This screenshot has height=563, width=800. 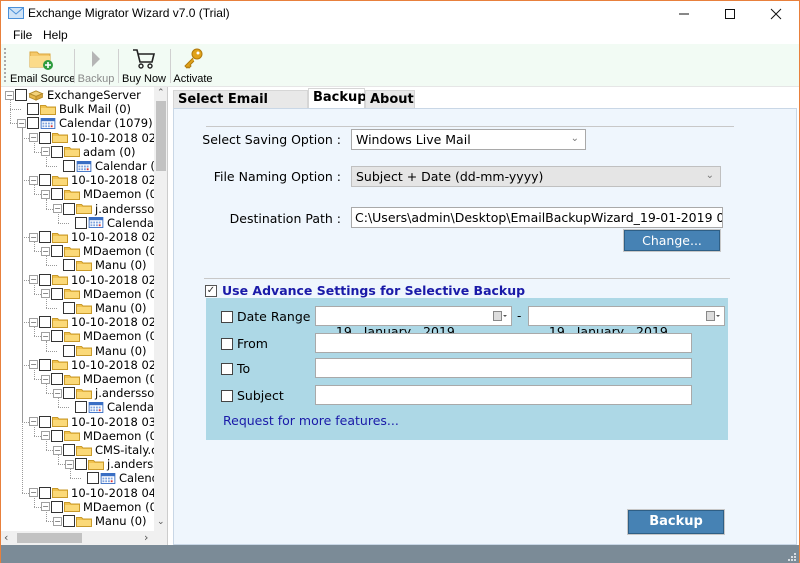 What do you see at coordinates (503, 368) in the screenshot?
I see `to-input` at bounding box center [503, 368].